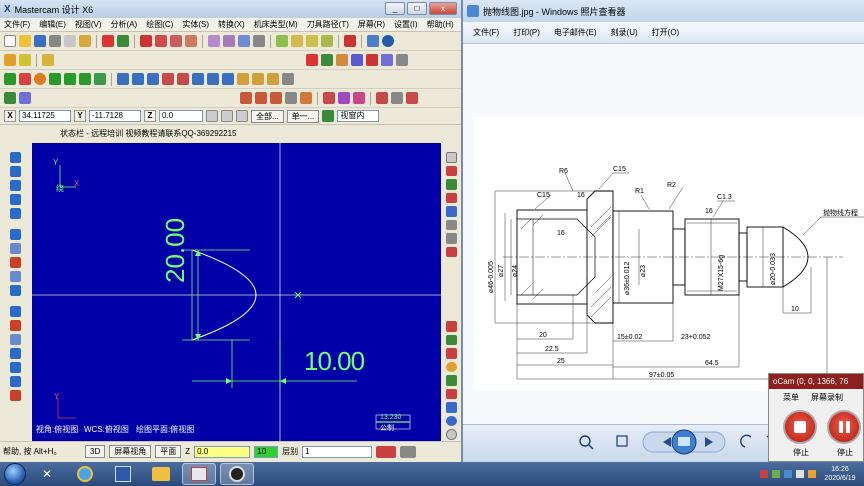 Image resolution: width=864 pixels, height=486 pixels. I want to click on taskbar-photo-viewer, so click(199, 474).